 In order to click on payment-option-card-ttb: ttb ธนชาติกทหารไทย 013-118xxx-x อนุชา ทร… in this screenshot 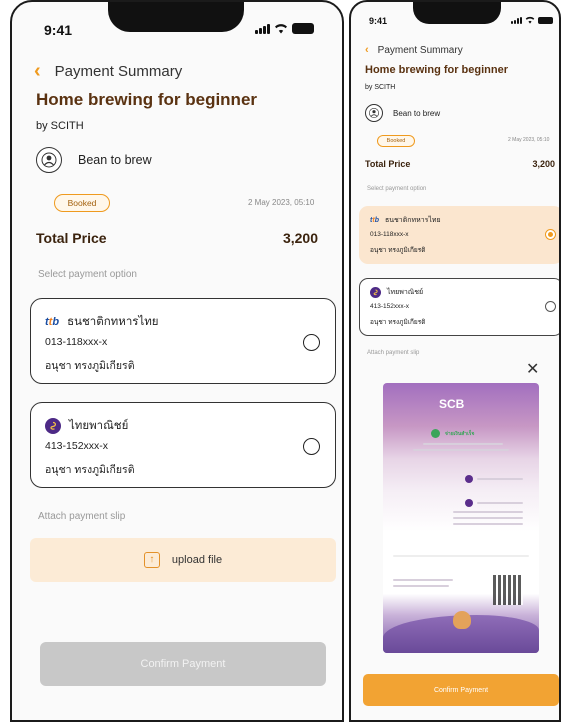, I will do `click(183, 341)`.